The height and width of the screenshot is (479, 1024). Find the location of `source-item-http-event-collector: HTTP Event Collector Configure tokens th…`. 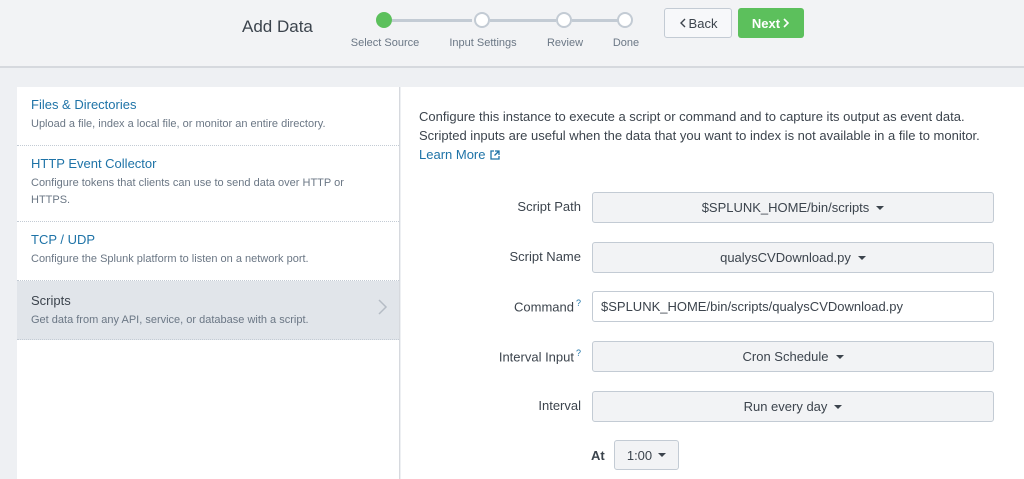

source-item-http-event-collector: HTTP Event Collector Configure tokens th… is located at coordinates (208, 184).